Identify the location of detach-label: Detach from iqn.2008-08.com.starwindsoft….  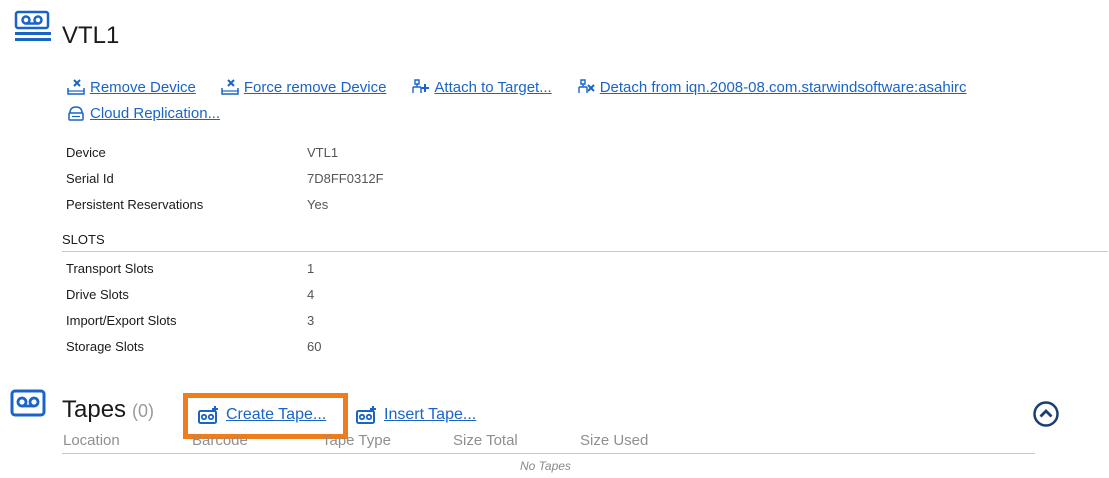
(783, 87).